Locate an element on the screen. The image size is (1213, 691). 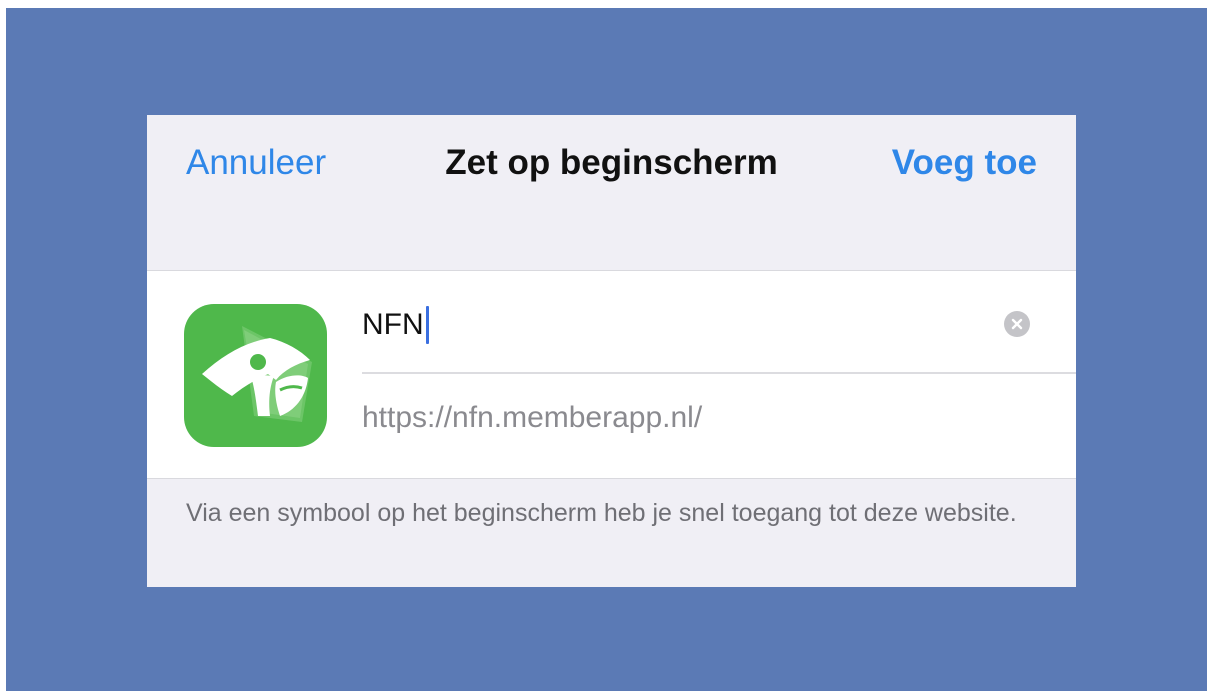
clear-circle-icon is located at coordinates (1017, 324).